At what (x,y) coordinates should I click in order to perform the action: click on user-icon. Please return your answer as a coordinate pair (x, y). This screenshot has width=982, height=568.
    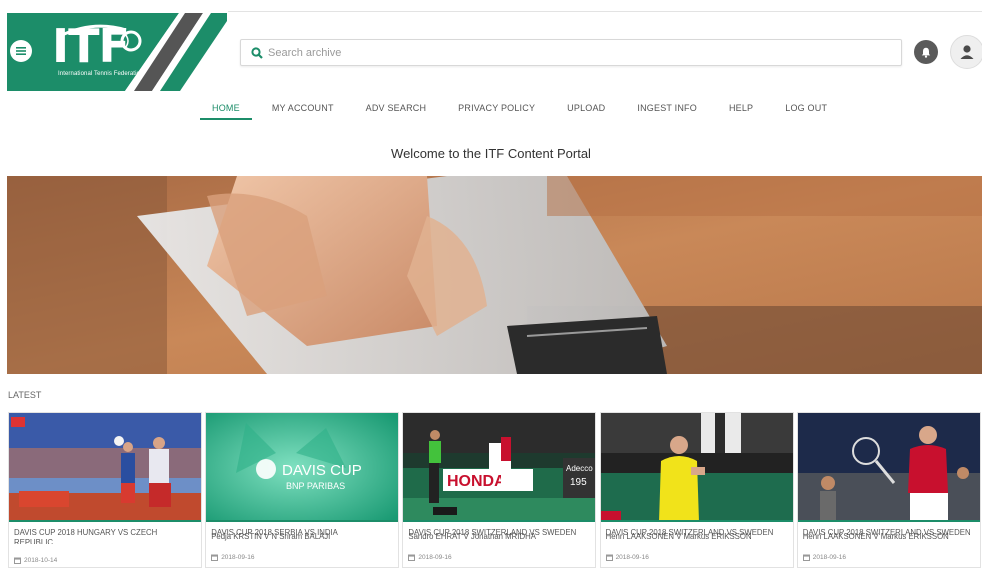
    Looking at the image, I should click on (967, 52).